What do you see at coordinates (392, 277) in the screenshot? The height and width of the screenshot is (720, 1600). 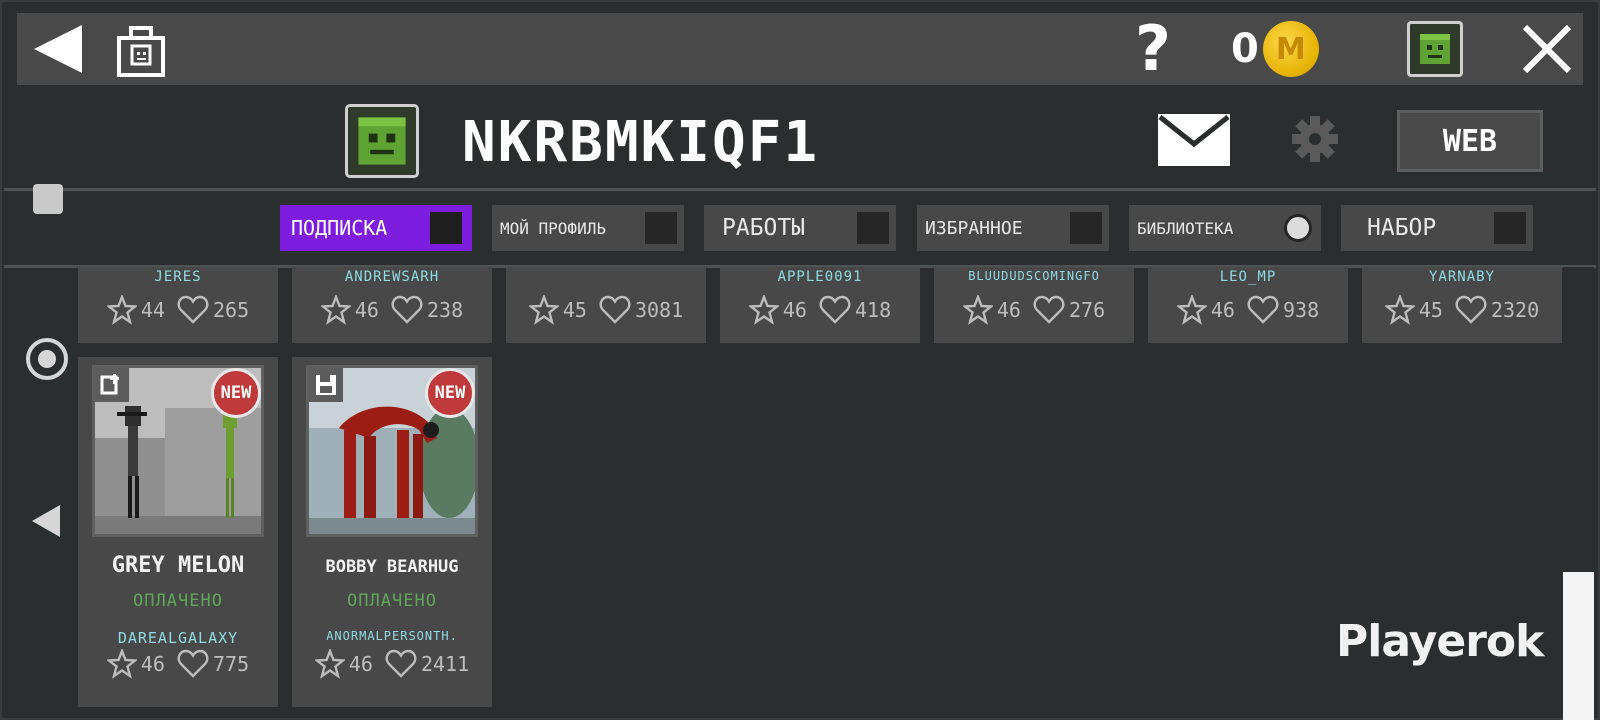 I see `item-author: ANDREWSARH` at bounding box center [392, 277].